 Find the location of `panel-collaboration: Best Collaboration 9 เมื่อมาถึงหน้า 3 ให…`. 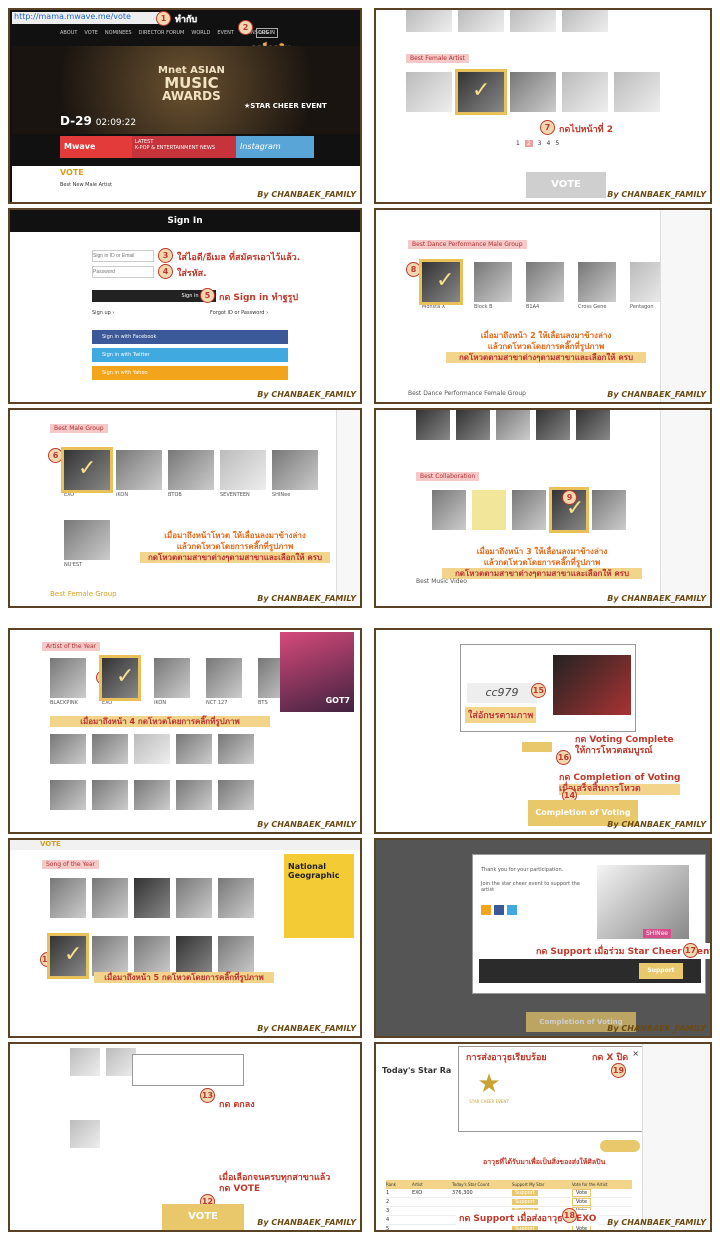

panel-collaboration: Best Collaboration 9 เมื่อมาถึงหน้า 3 ให… is located at coordinates (543, 508).